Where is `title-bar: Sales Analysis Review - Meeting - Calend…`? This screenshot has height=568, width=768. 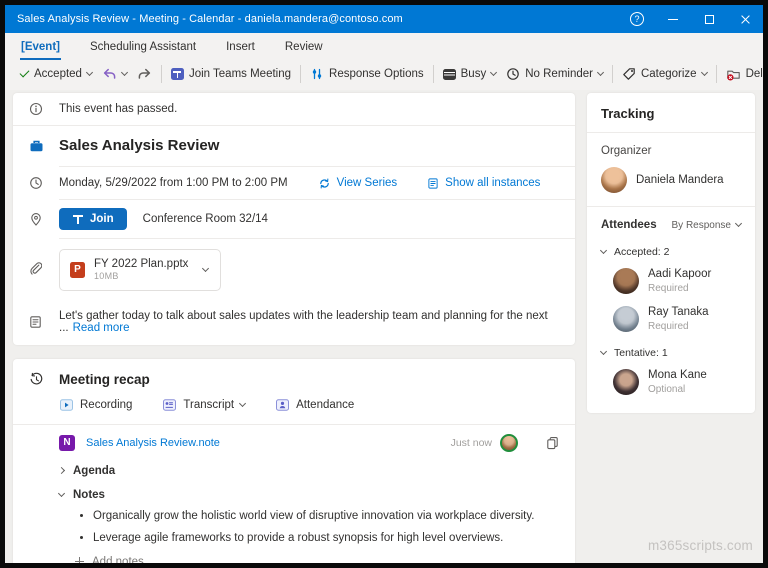 title-bar: Sales Analysis Review - Meeting - Calend… is located at coordinates (384, 19).